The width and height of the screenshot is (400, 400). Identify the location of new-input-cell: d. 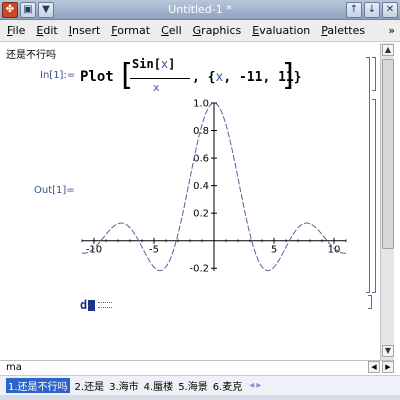
(96, 305).